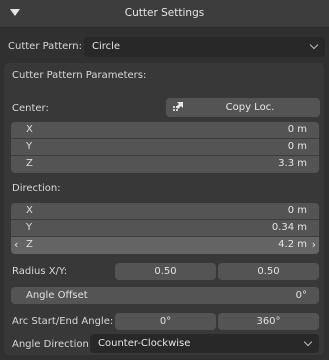  I want to click on angle-direction-label: Angle Direction:, so click(52, 344).